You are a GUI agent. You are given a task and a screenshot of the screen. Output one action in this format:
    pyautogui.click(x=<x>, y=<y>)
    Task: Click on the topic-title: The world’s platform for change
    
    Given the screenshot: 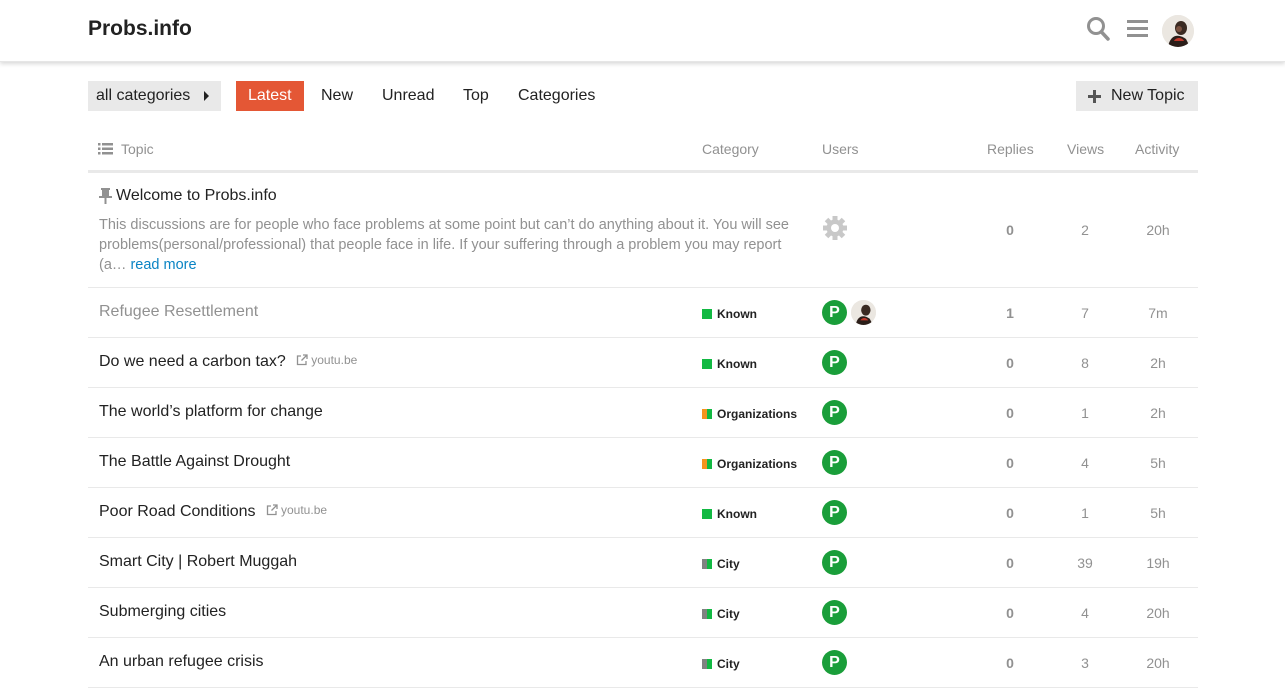 What is the action you would take?
    pyautogui.click(x=211, y=412)
    